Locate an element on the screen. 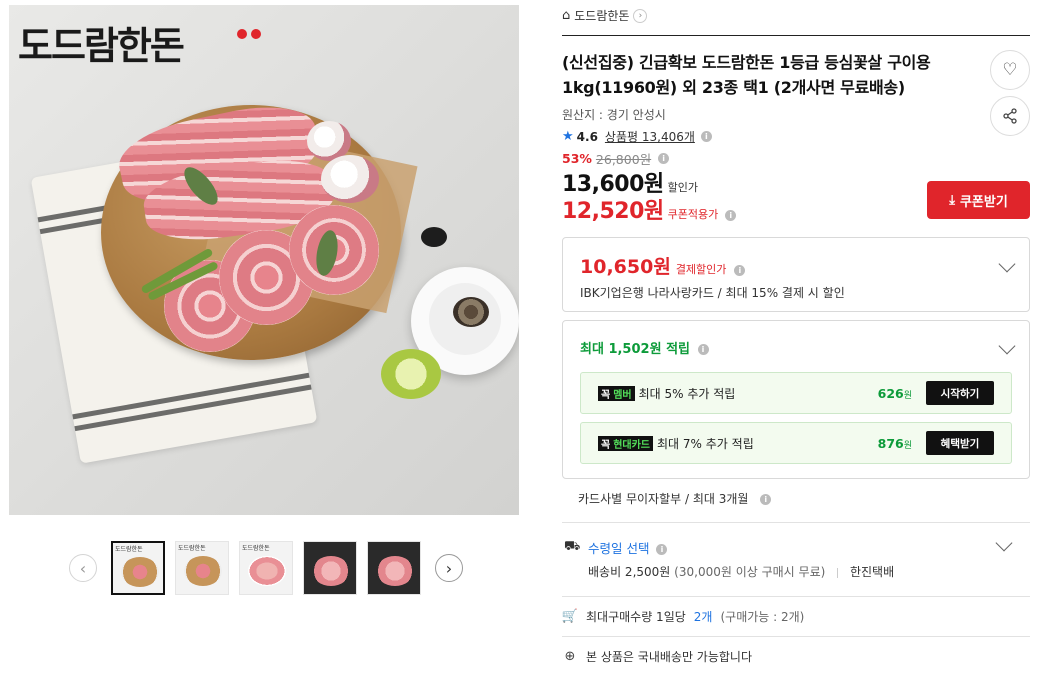 The width and height of the screenshot is (1040, 674). max-quantity-row: 🛒 최대구매수량 1일당 2개 (구매가능 : 2개) is located at coordinates (683, 616).